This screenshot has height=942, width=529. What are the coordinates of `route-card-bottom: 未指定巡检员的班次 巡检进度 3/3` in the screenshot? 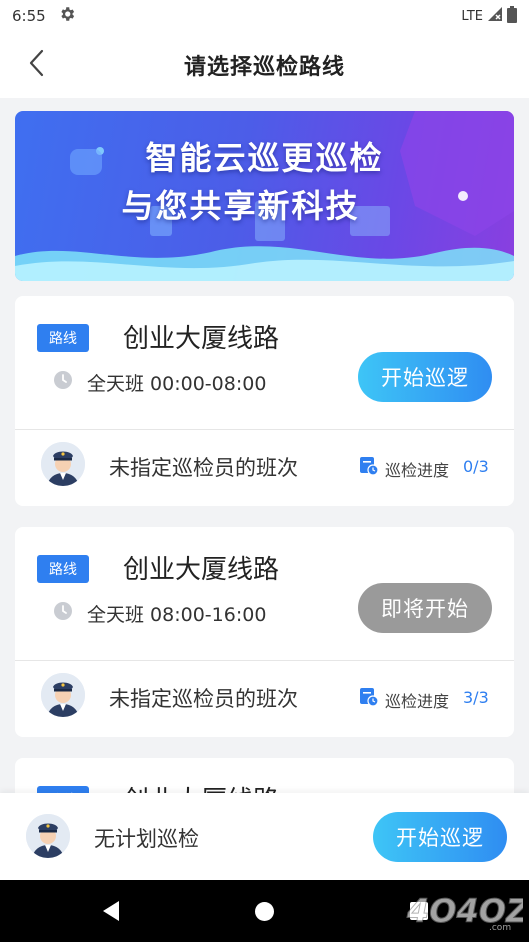 It's located at (264, 699).